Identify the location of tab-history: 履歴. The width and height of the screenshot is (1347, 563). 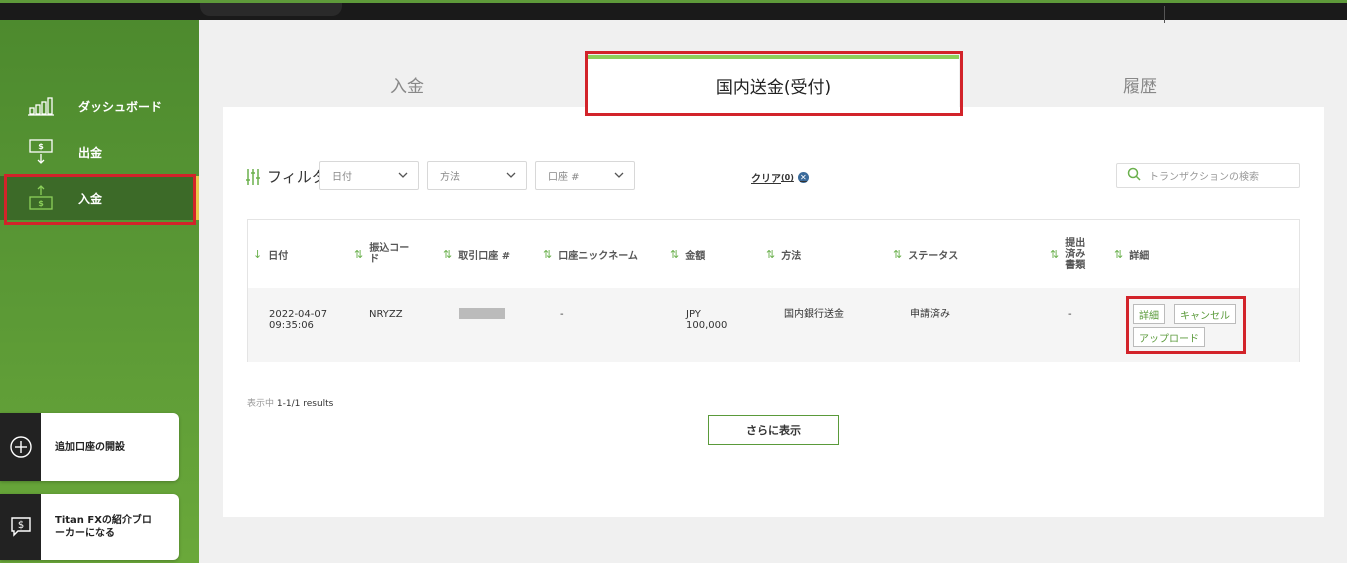
(1140, 84).